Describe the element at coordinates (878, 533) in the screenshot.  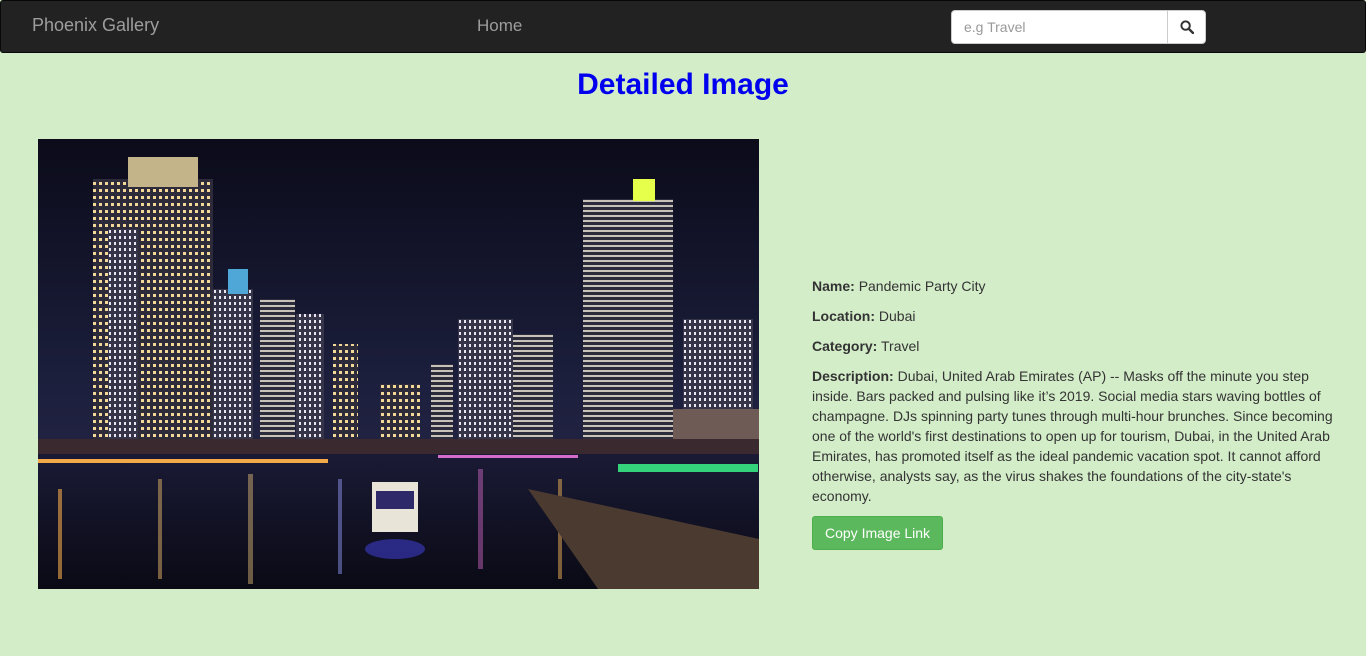
I see `copy-image-link-button: Copy Image Link` at that location.